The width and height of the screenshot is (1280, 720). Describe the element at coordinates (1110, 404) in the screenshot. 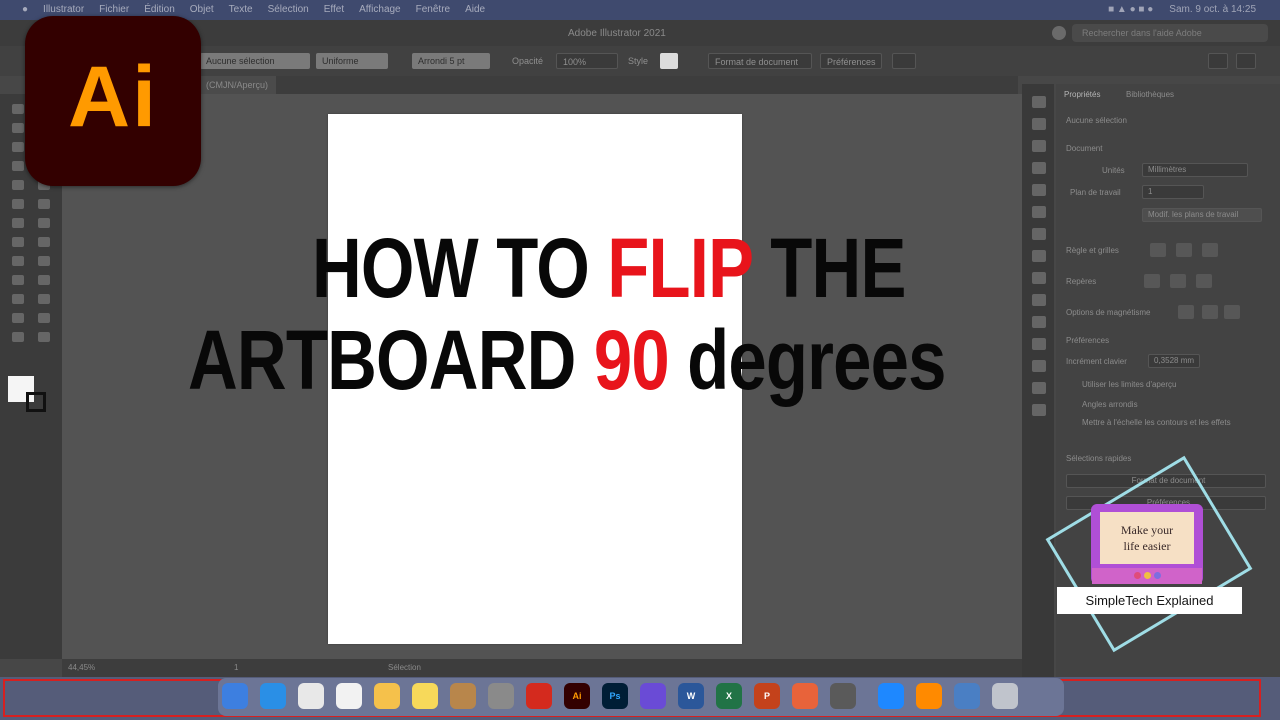

I see `rounded-corners-label: Angles arrondis` at that location.